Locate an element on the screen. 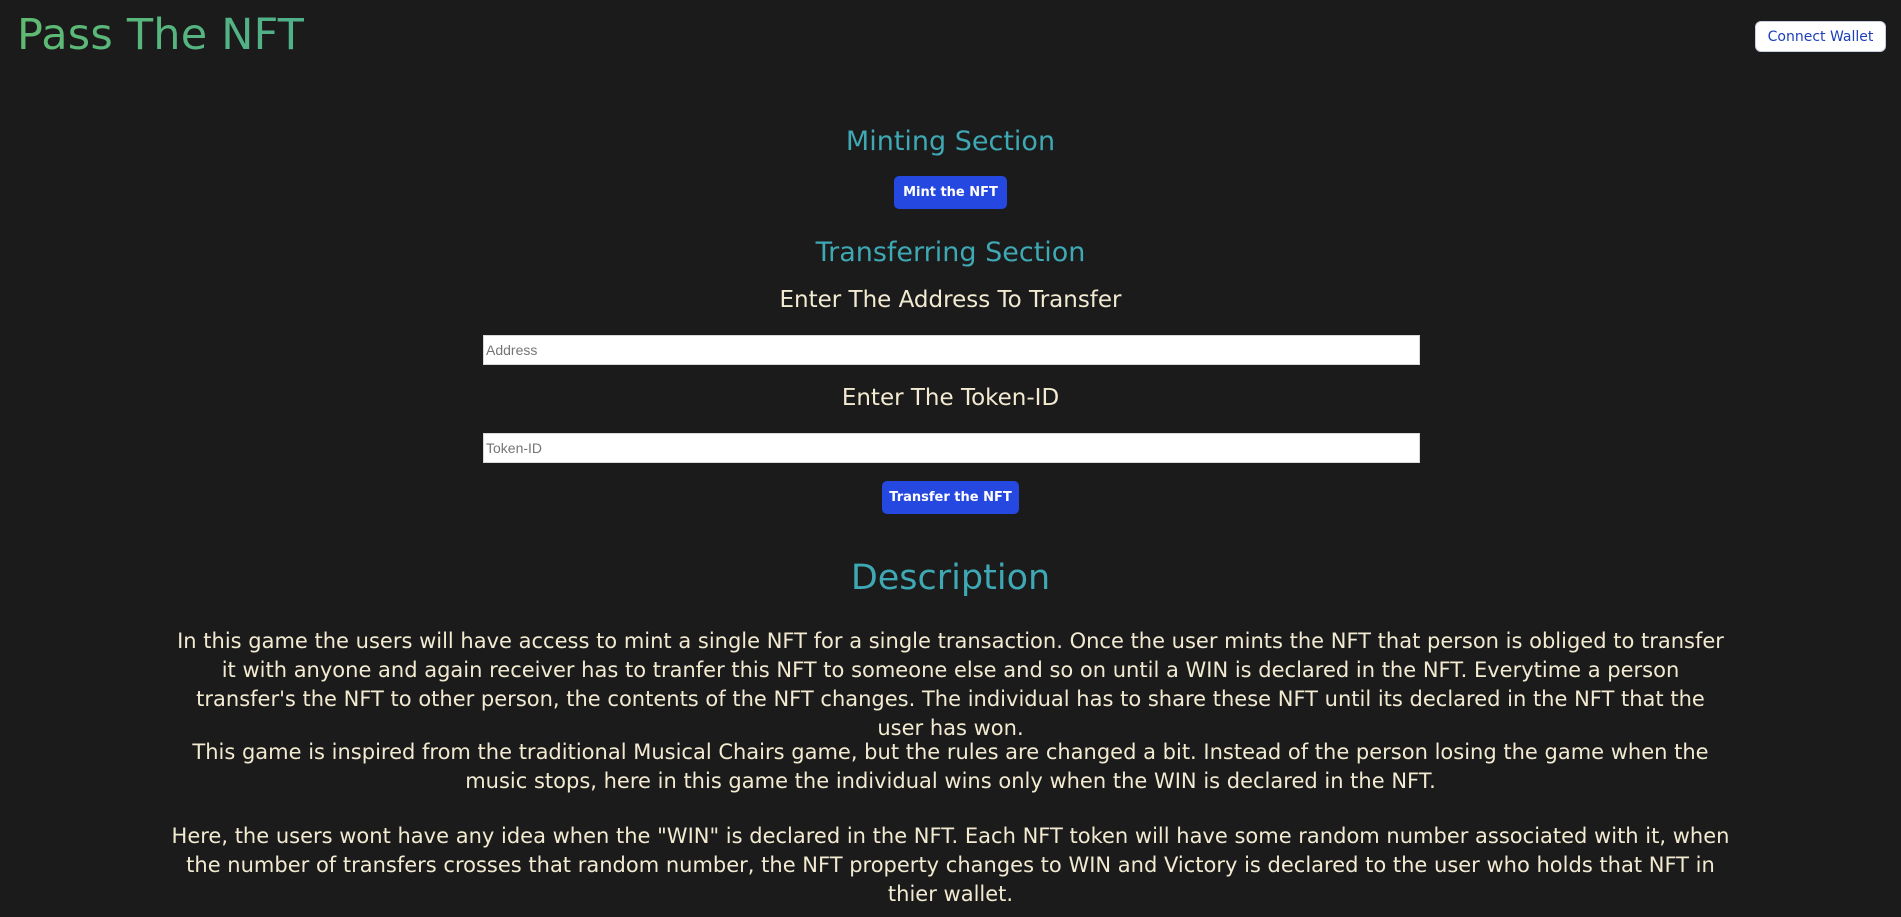 Image resolution: width=1901 pixels, height=917 pixels. minting-section-title: Minting Section is located at coordinates (950, 141).